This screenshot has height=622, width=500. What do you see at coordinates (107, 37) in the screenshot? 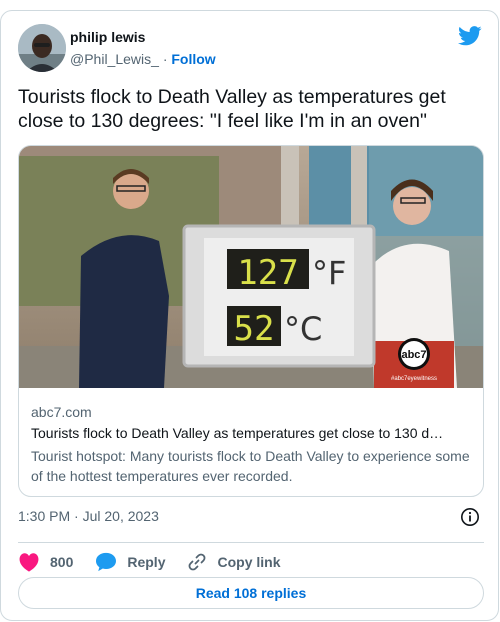
I see `author-name: philip lewis` at bounding box center [107, 37].